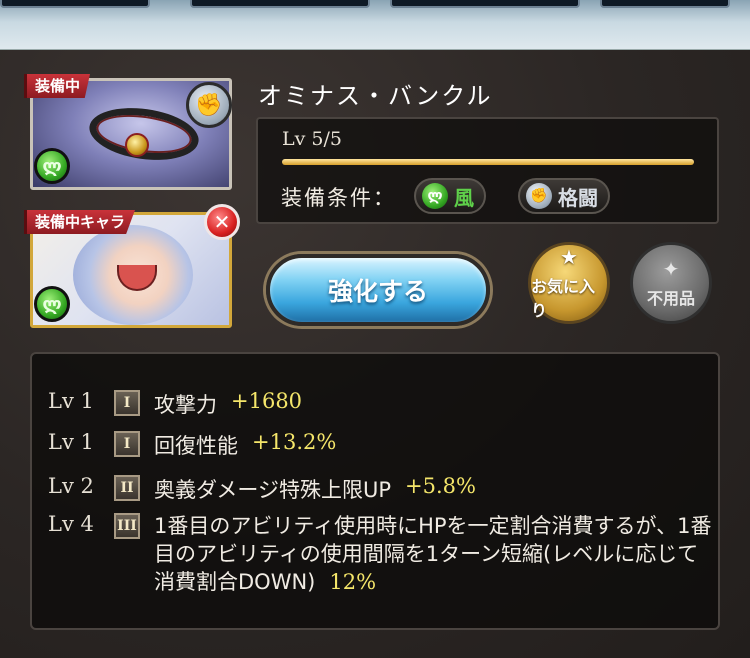 This screenshot has height=658, width=750. I want to click on bangle-image, so click(144, 134).